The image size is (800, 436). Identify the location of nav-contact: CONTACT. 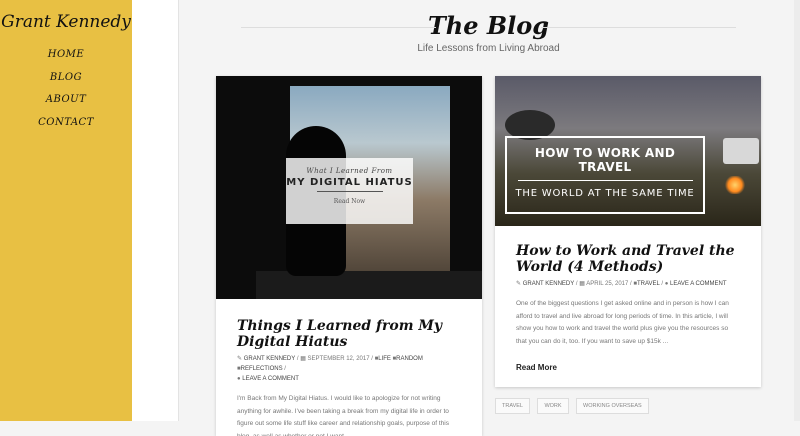
(66, 123).